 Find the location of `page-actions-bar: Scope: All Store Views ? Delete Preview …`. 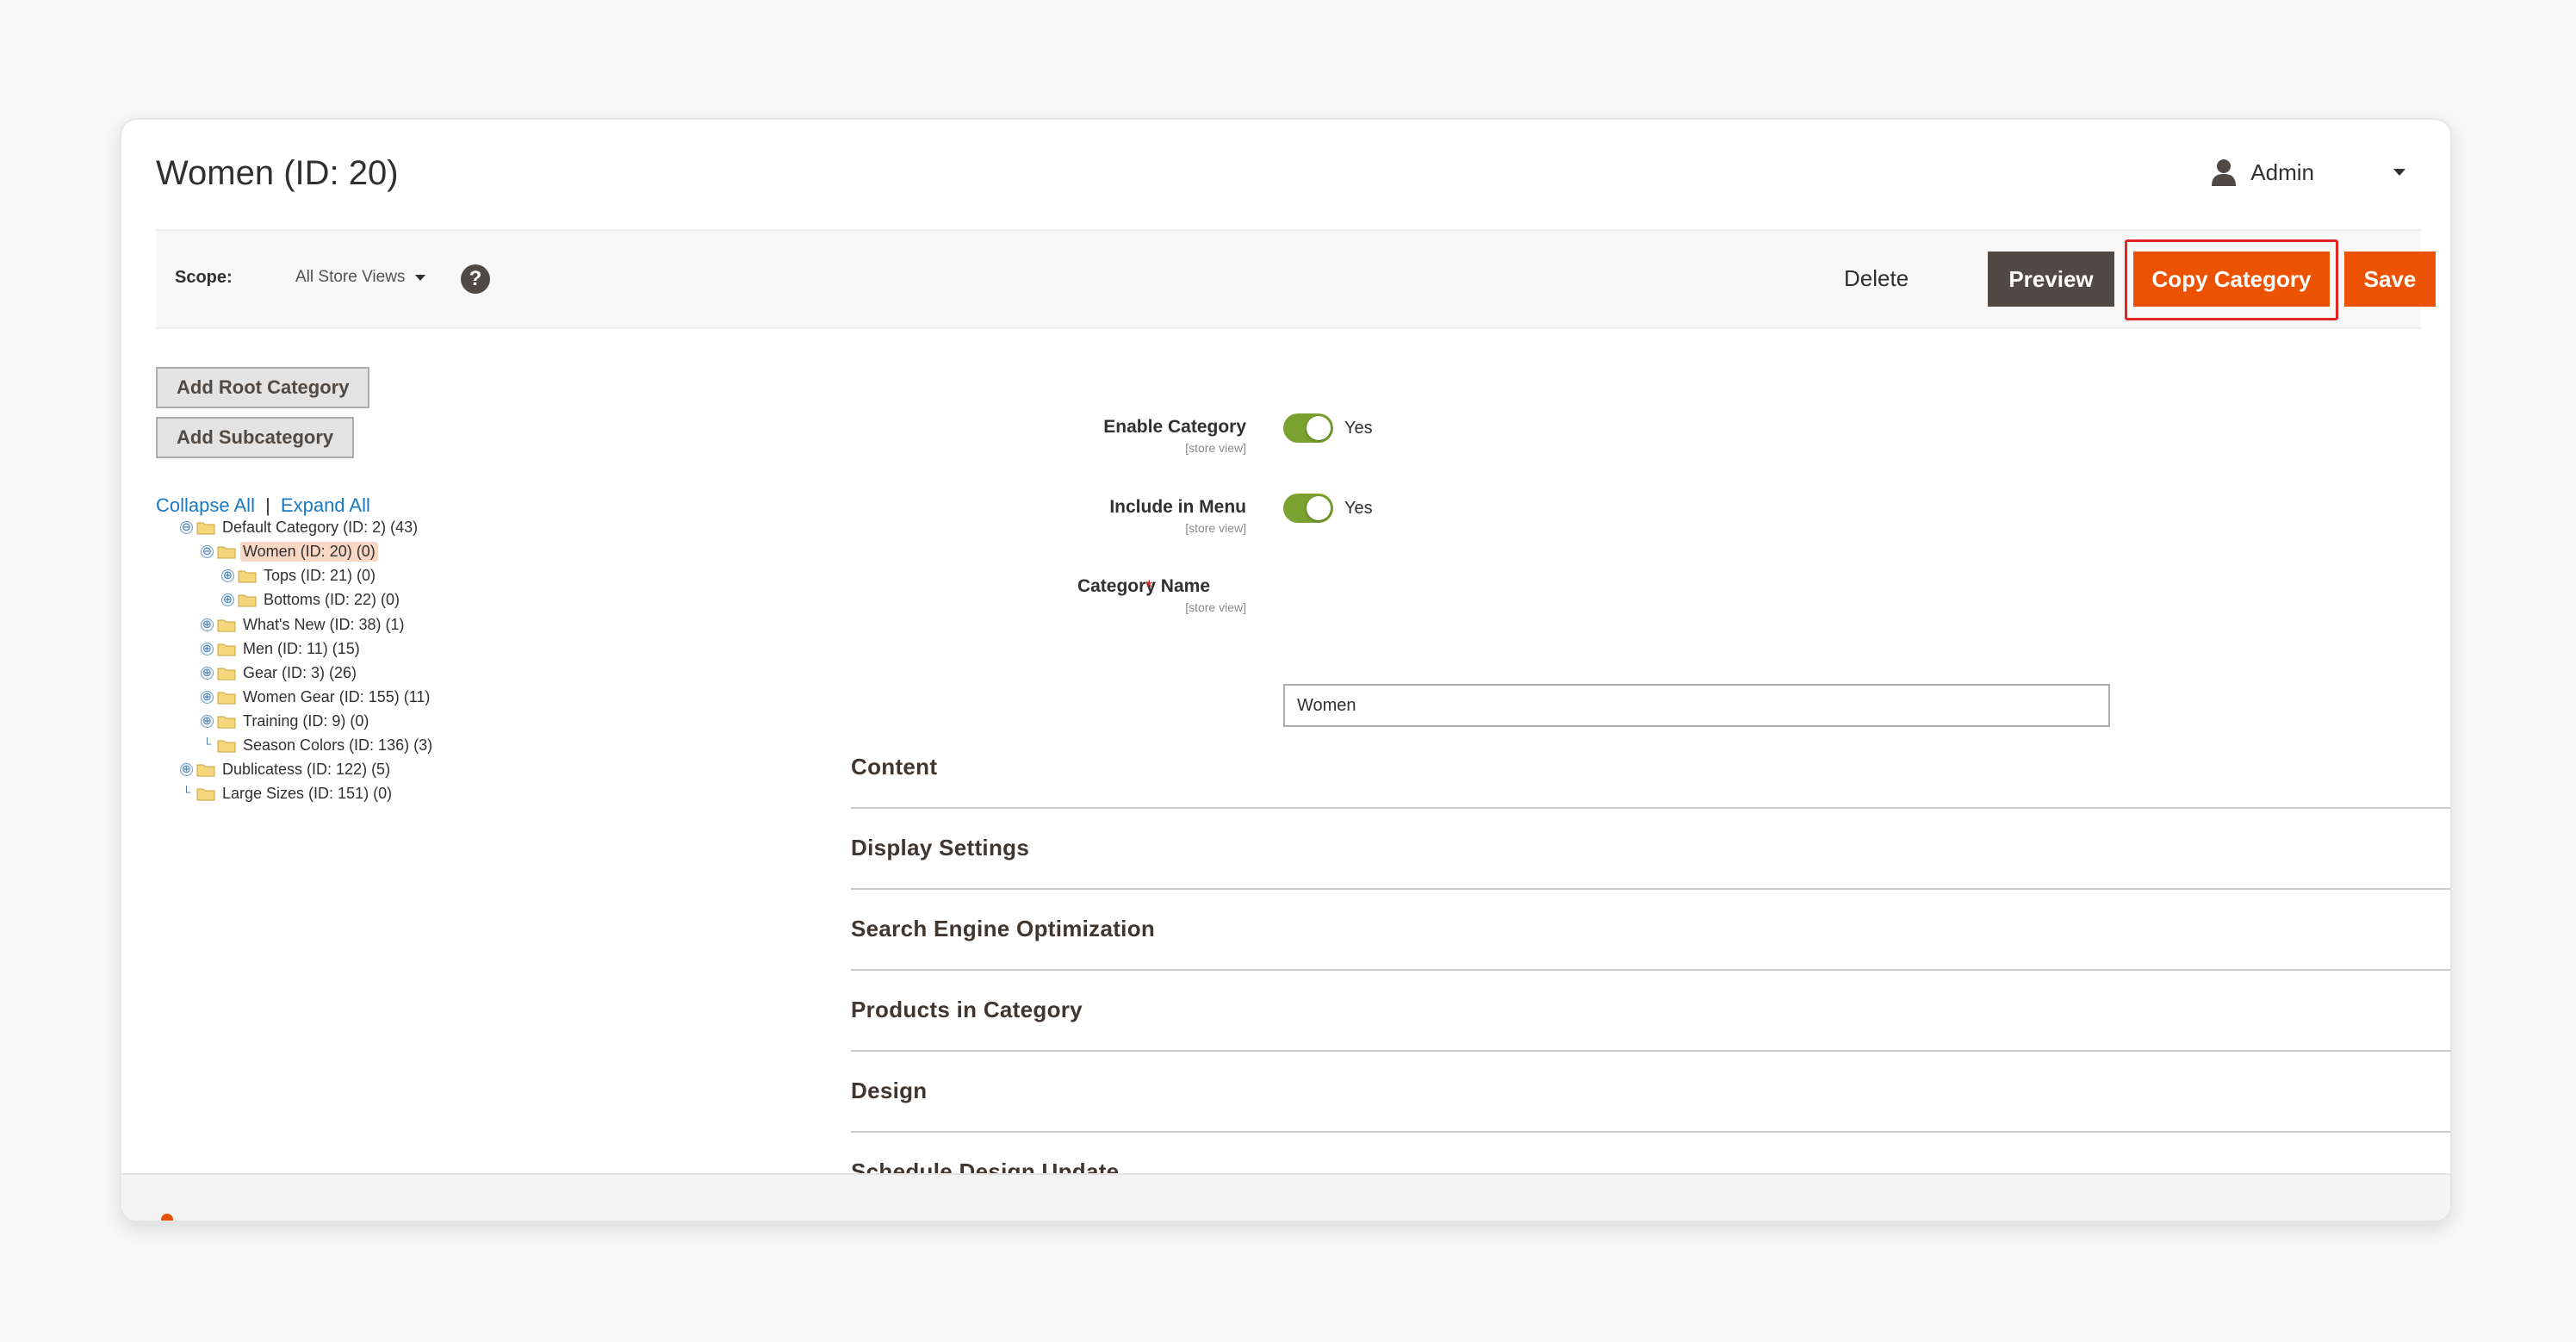

page-actions-bar: Scope: All Store Views ? Delete Preview … is located at coordinates (1296, 279).